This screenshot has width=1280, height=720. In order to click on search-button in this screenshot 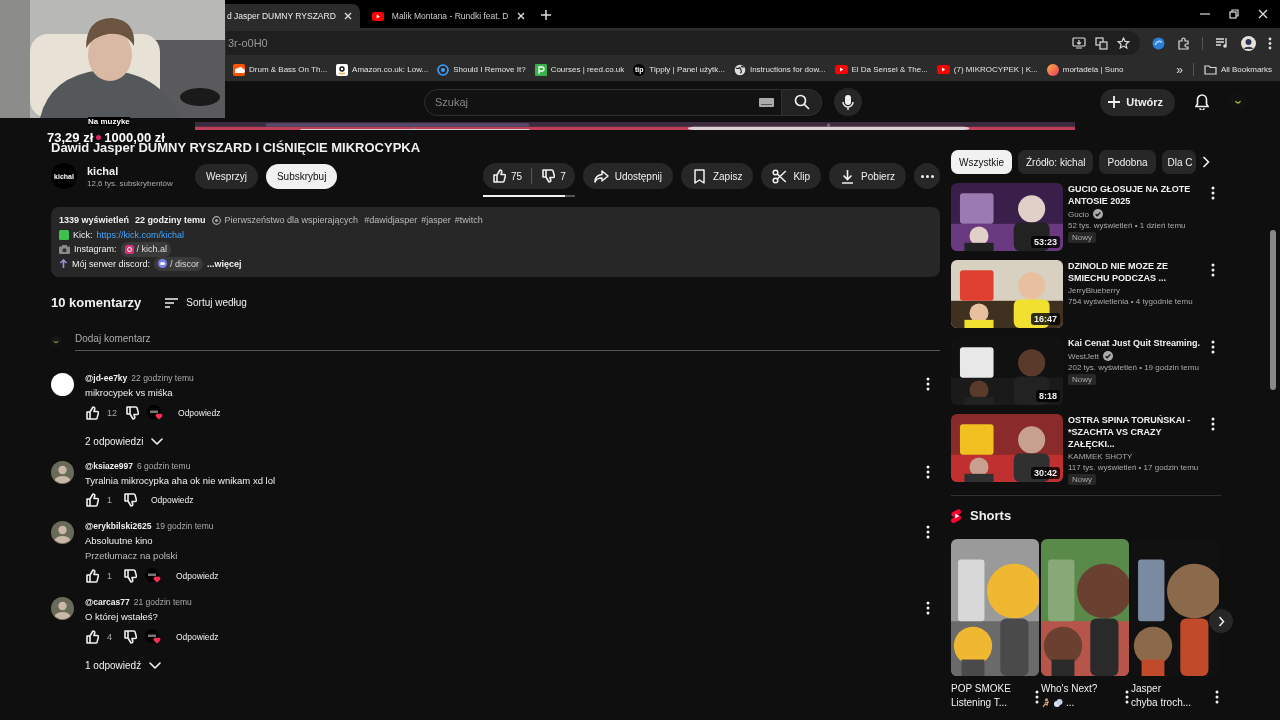, I will do `click(802, 102)`.